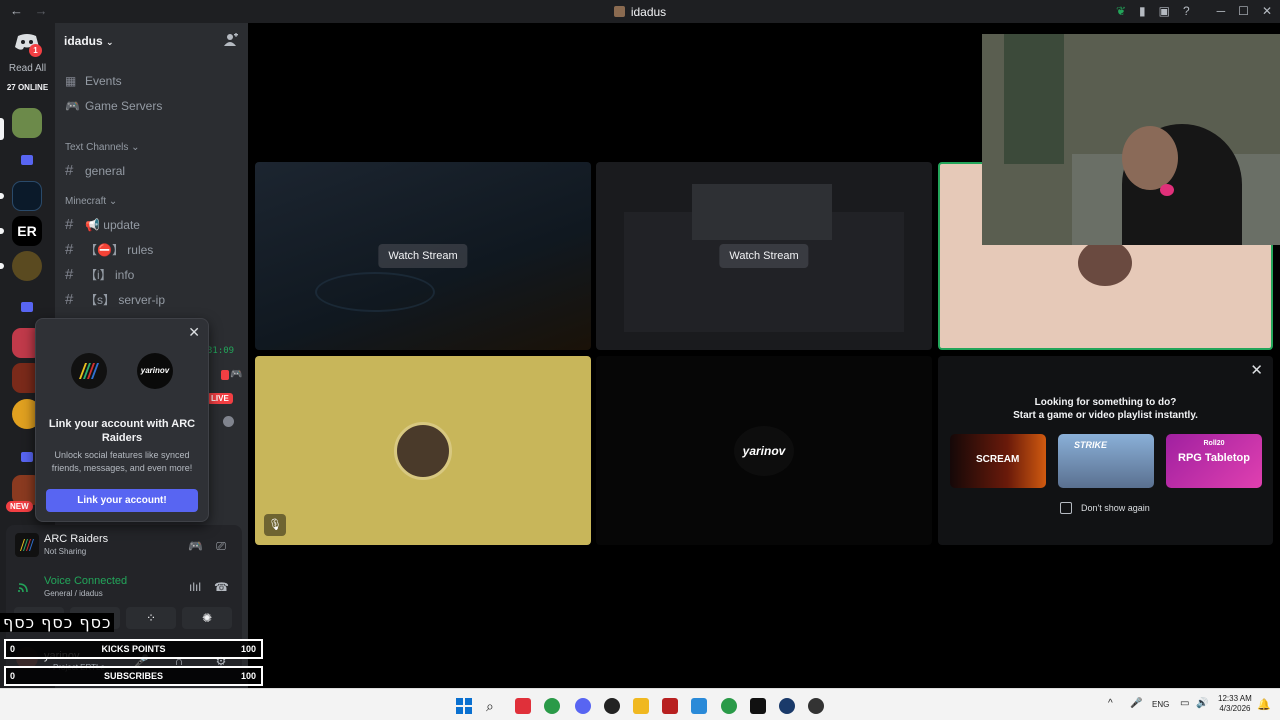  Describe the element at coordinates (1106, 461) in the screenshot. I see `activity-card-strike: STRIKE` at that location.